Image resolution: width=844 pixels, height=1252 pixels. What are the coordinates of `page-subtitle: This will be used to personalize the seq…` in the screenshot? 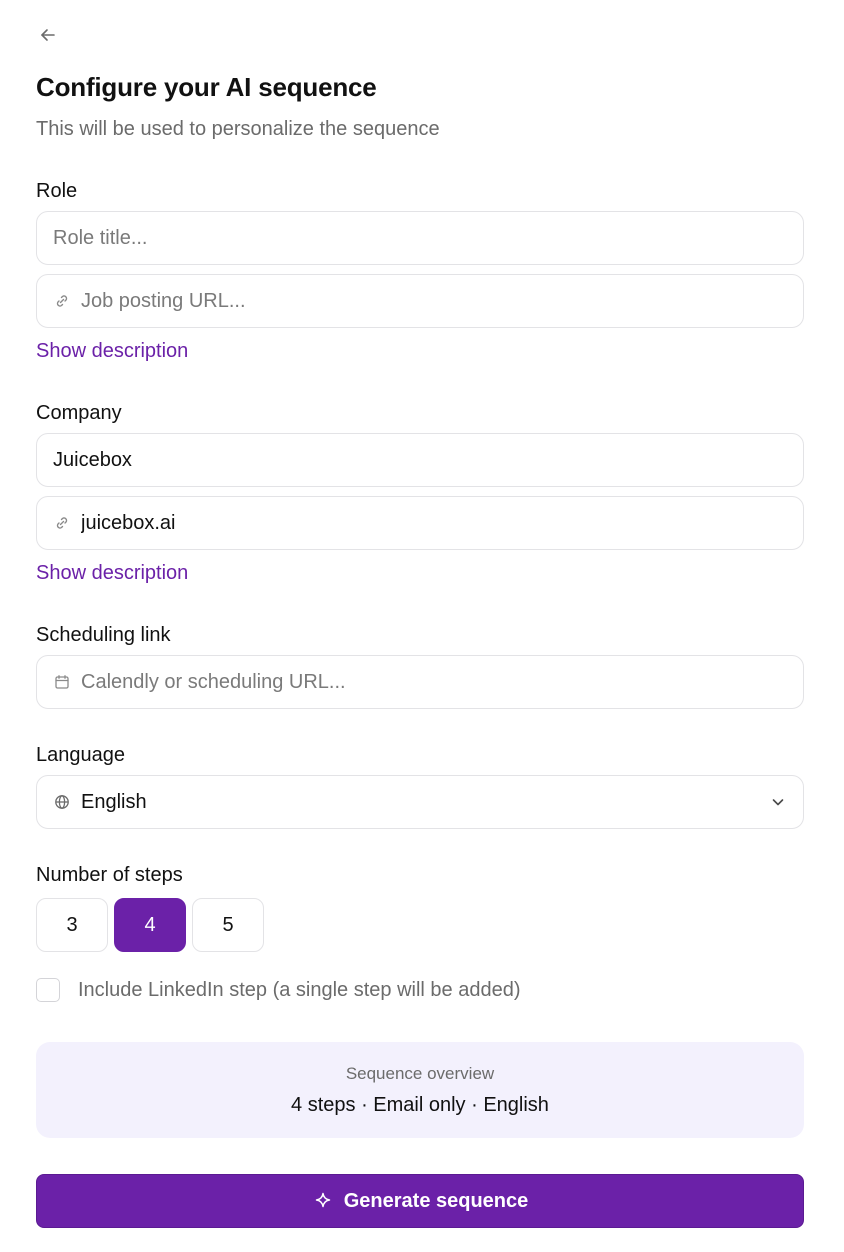 It's located at (238, 129).